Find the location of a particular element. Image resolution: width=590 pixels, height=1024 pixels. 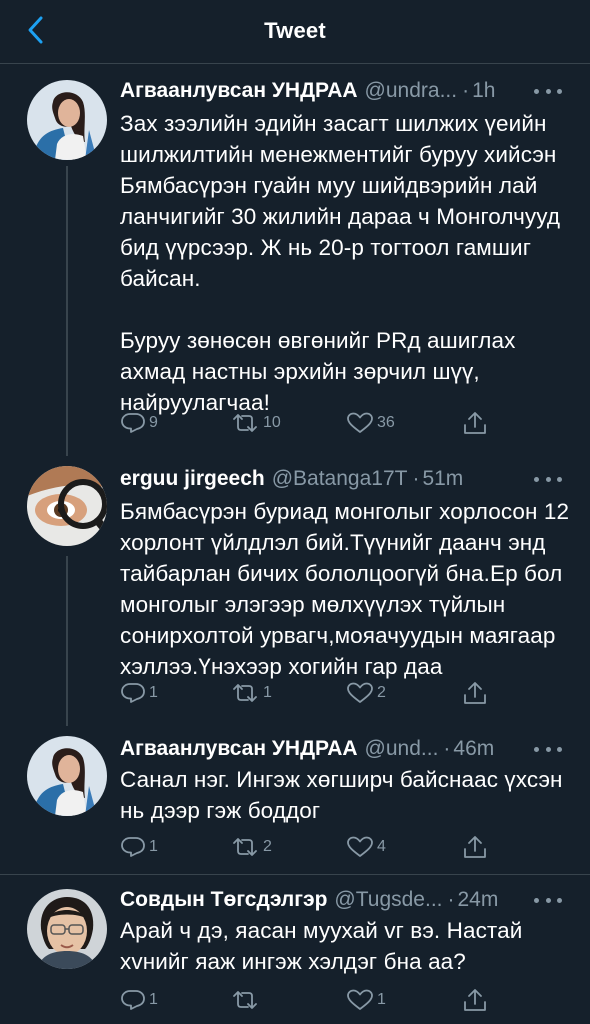

author-name: Совдын Төгсдэлгэр is located at coordinates (223, 900).